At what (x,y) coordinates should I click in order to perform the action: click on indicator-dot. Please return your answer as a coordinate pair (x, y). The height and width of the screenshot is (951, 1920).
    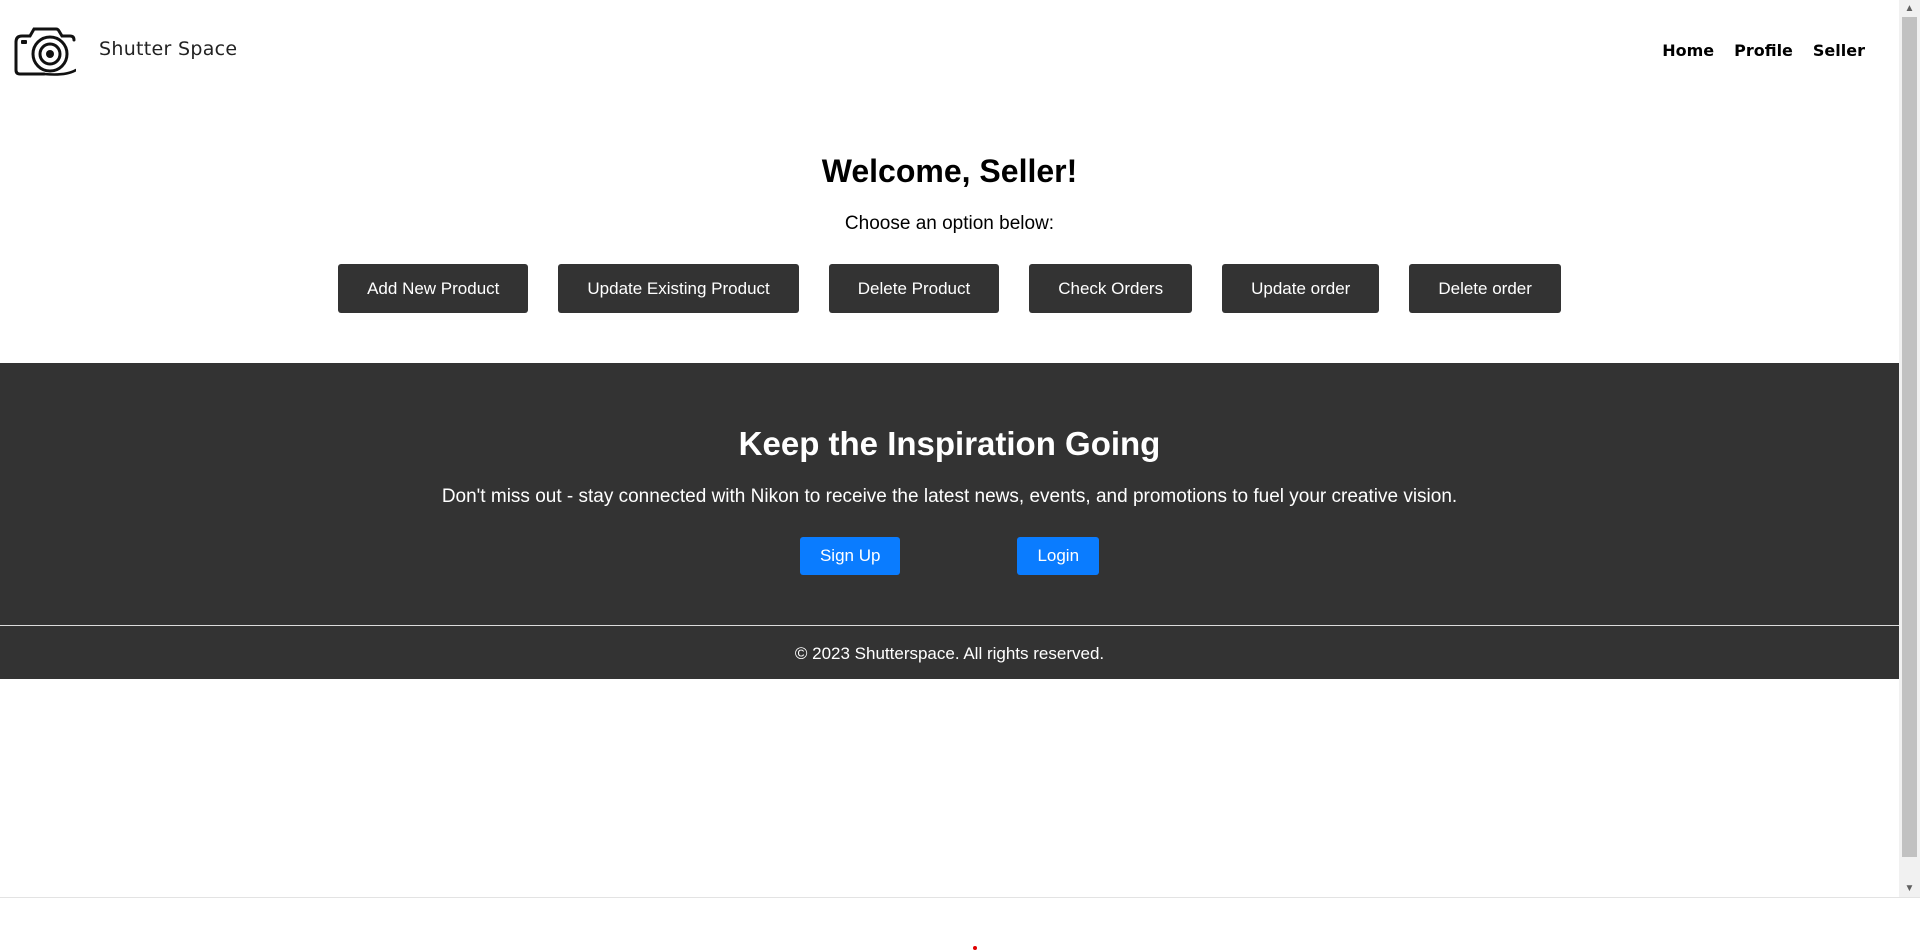
    Looking at the image, I should click on (975, 948).